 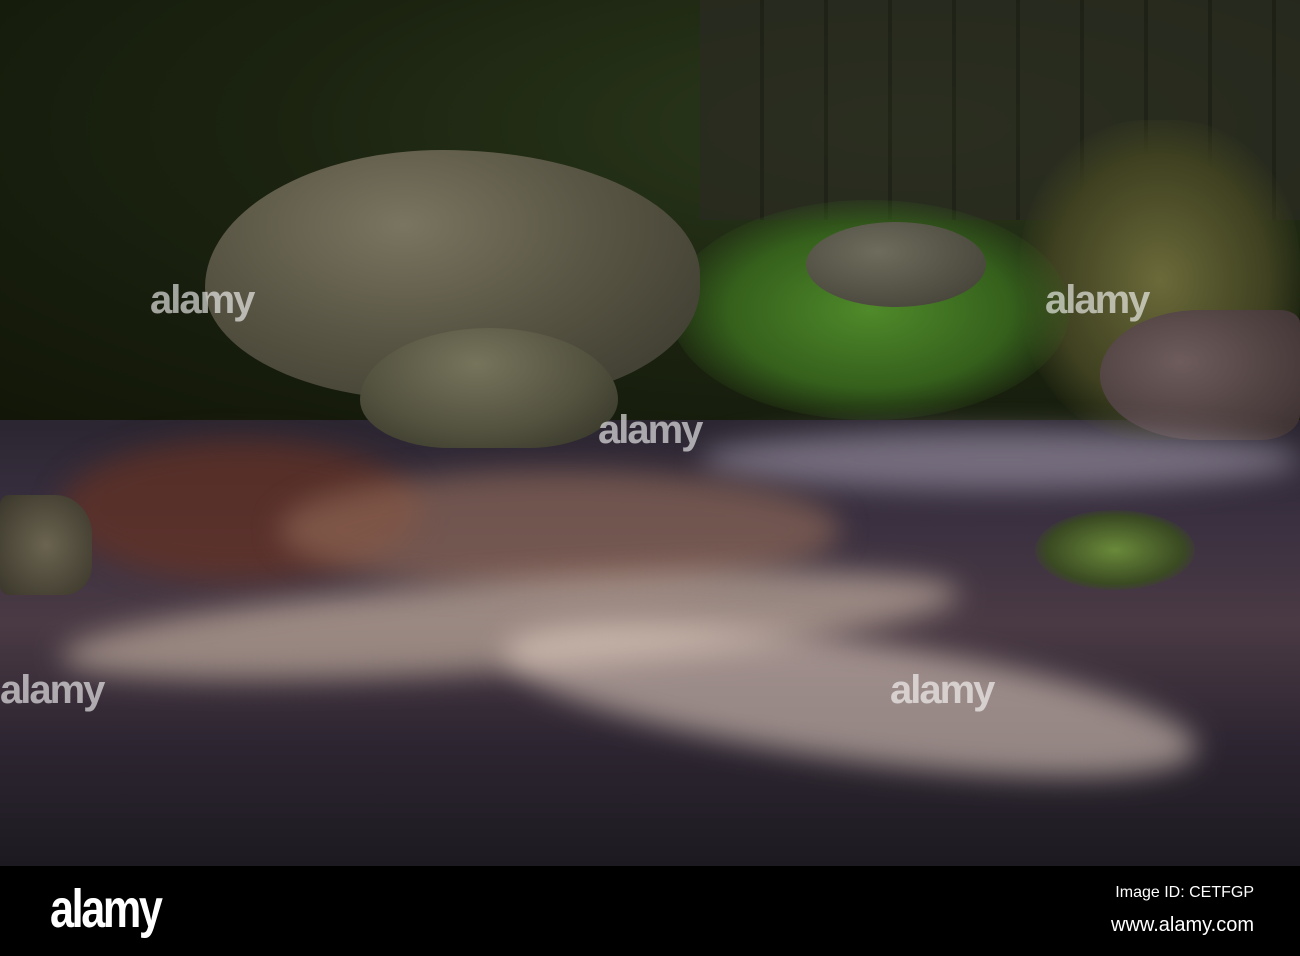 I want to click on image-id: Image ID: CETFGP, so click(x=1184, y=892).